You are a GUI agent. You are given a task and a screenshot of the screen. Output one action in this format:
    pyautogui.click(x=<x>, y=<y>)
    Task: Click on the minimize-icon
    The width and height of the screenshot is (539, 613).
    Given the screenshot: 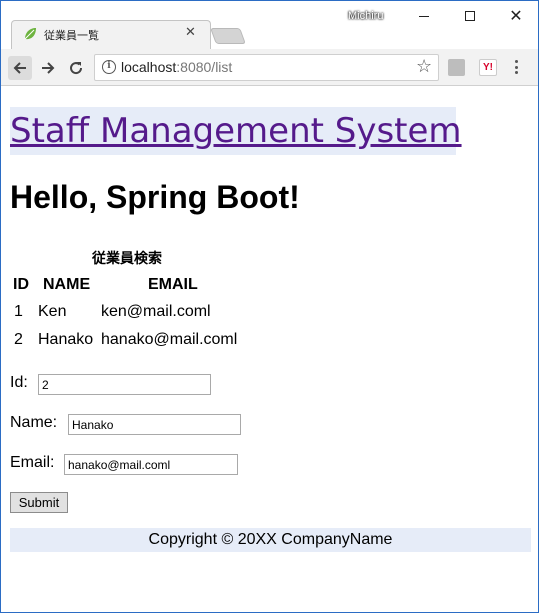 What is the action you would take?
    pyautogui.click(x=424, y=16)
    